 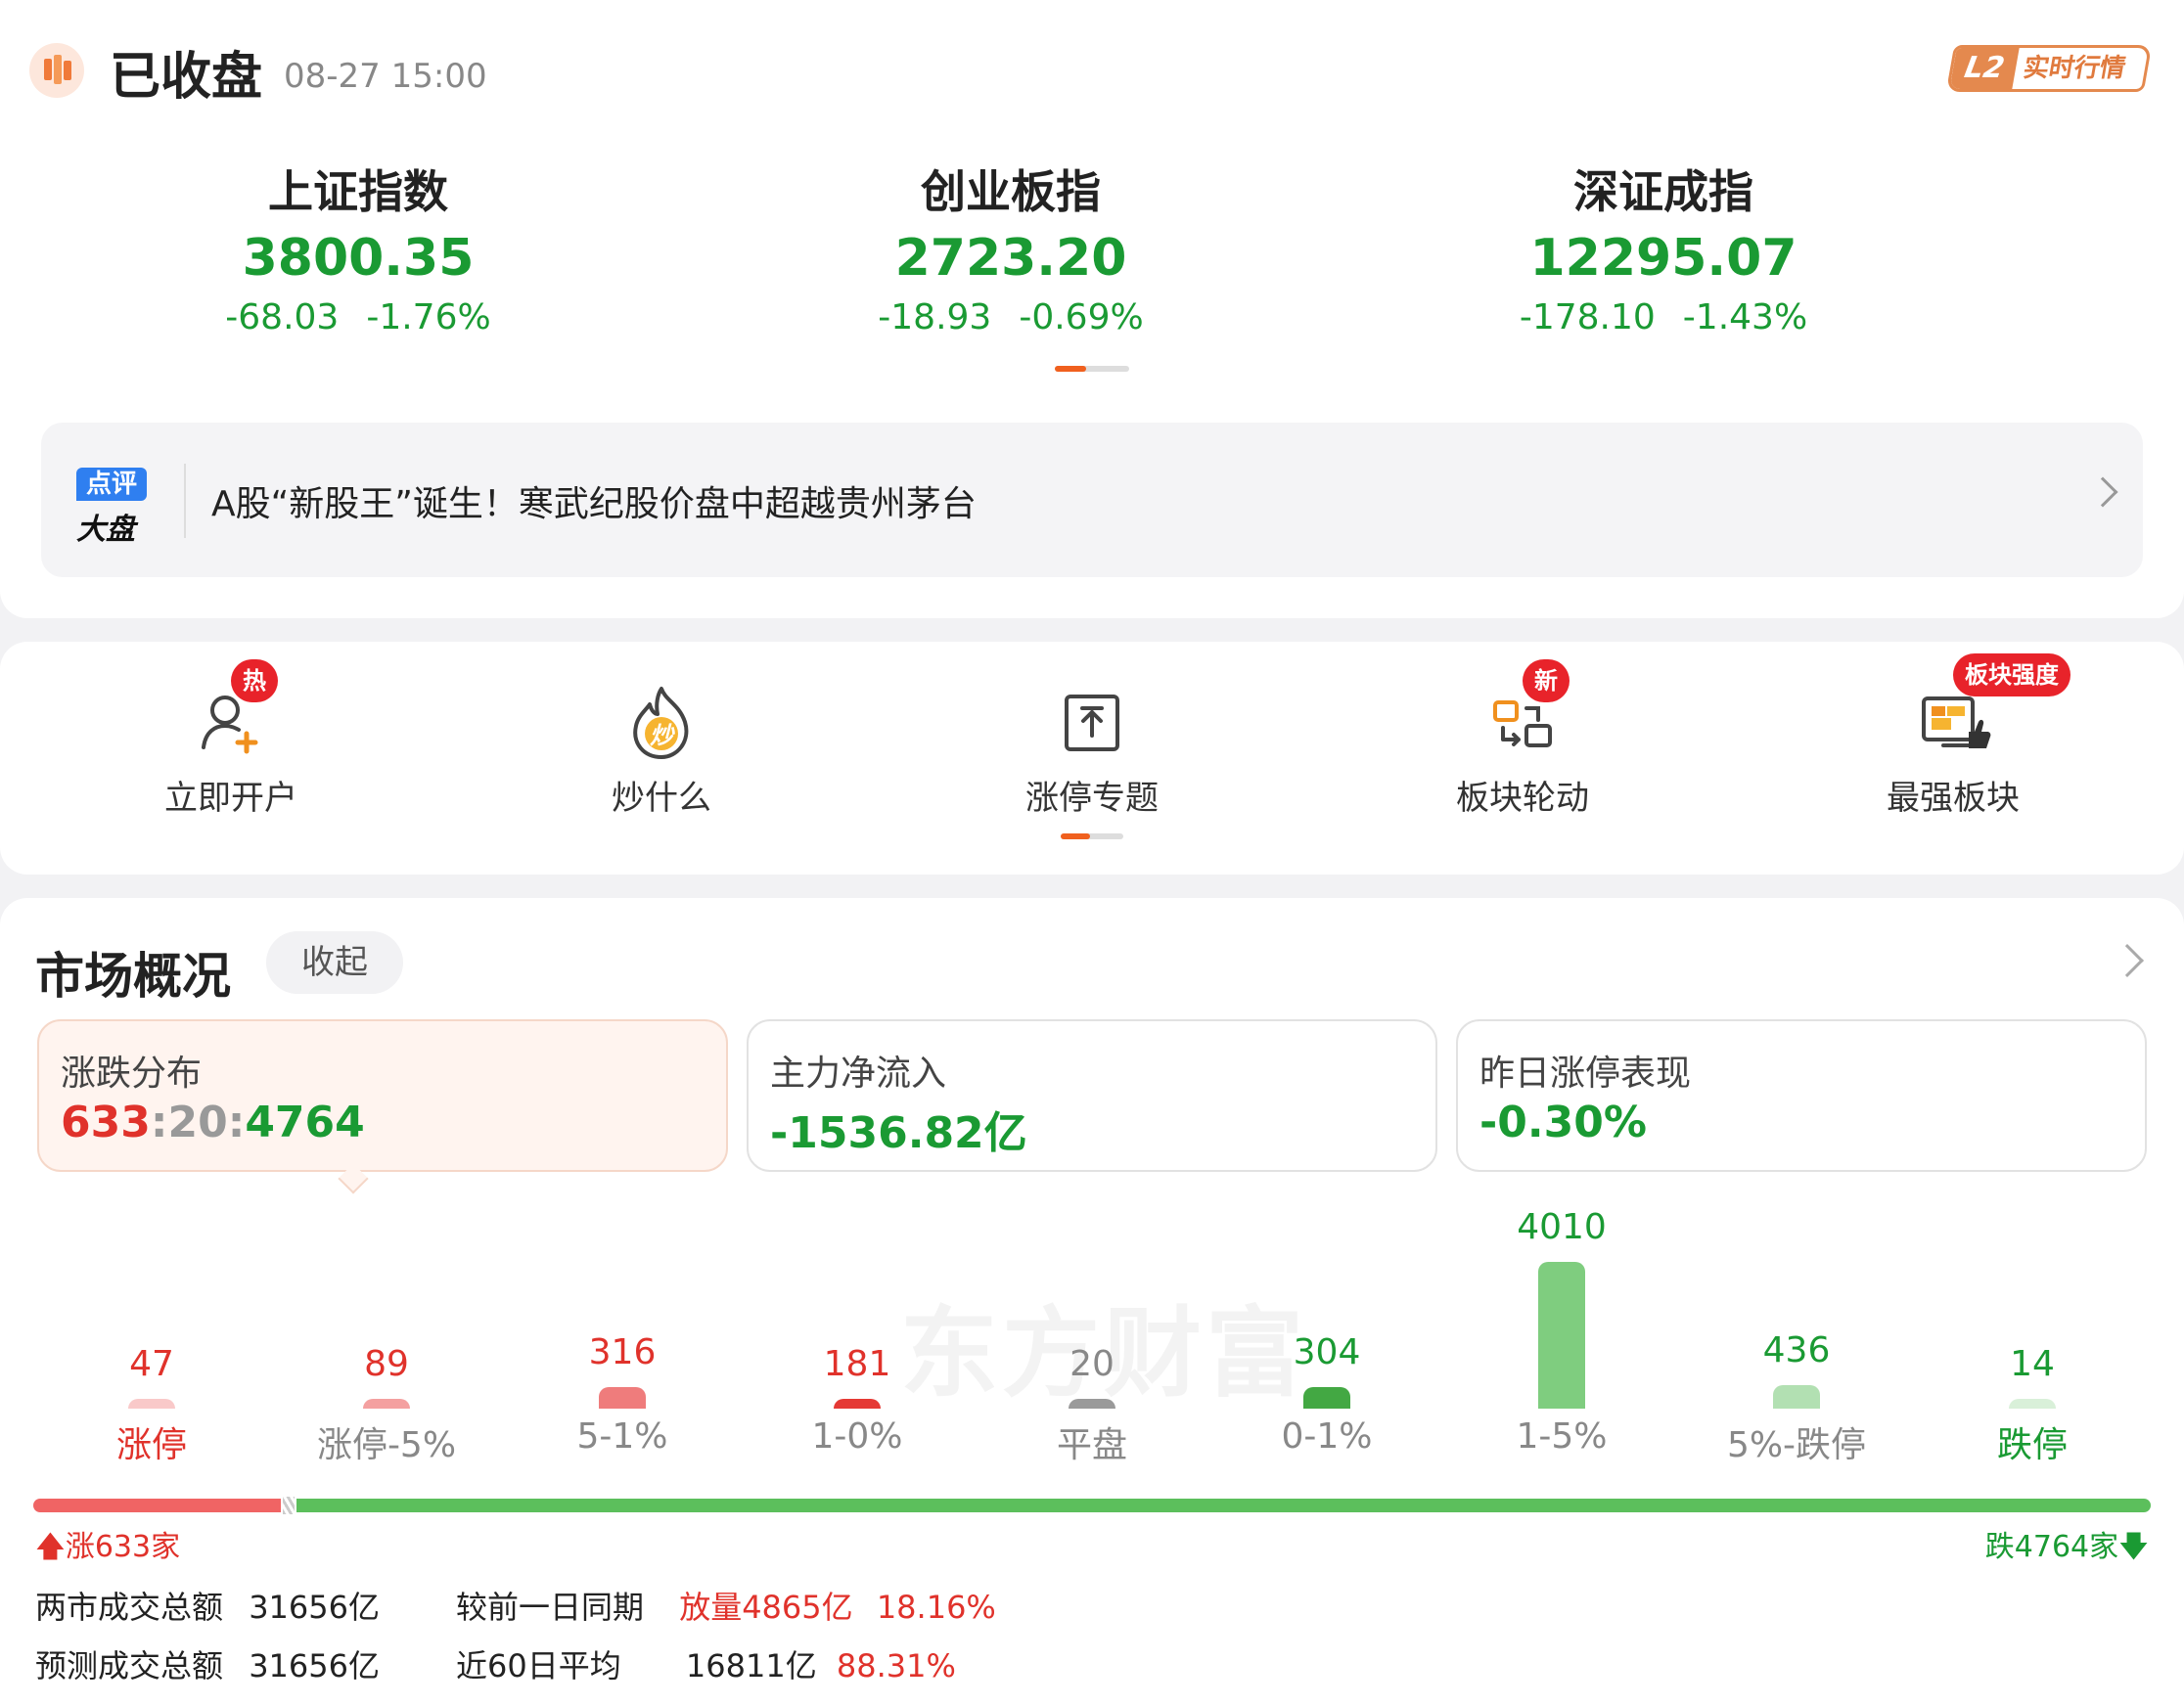 I want to click on fall-count-label: 跌4764家🡇, so click(x=2067, y=1548).